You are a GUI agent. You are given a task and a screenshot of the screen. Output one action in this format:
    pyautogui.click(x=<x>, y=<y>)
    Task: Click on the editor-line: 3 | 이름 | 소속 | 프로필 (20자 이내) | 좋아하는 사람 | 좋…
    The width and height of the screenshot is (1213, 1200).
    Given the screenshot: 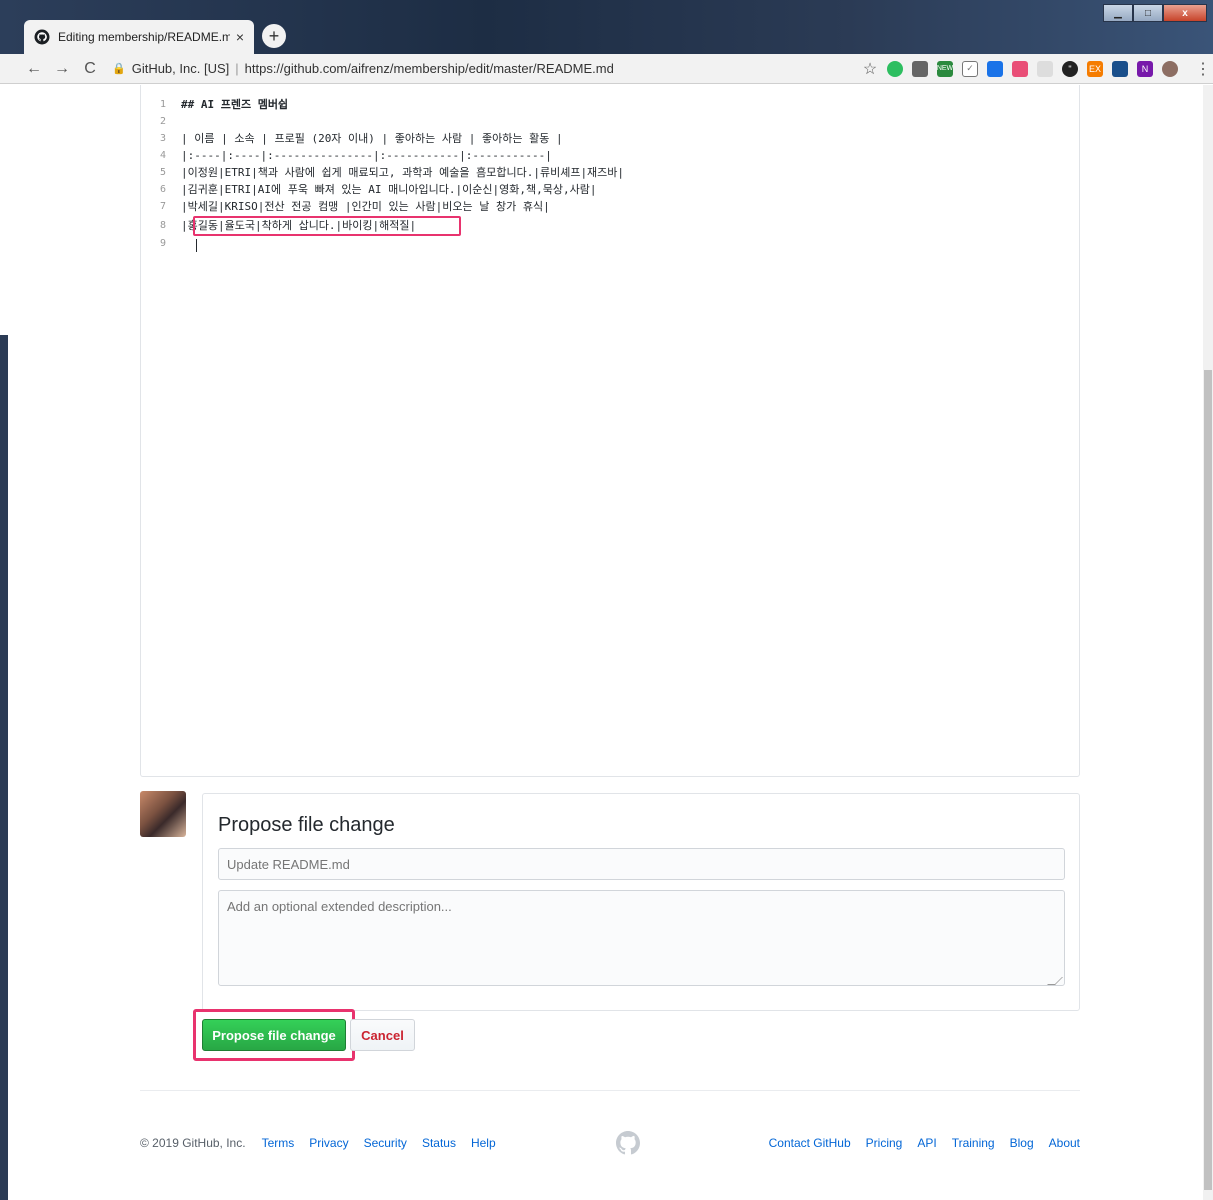 What is the action you would take?
    pyautogui.click(x=352, y=138)
    